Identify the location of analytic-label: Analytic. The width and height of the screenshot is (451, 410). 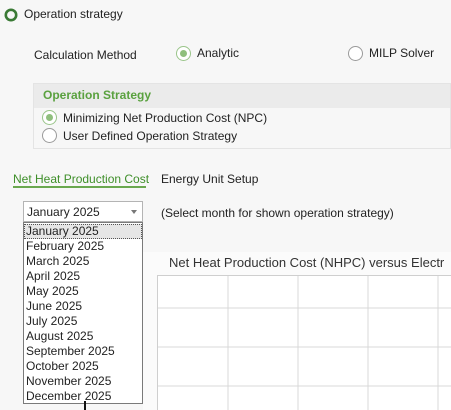
(218, 53).